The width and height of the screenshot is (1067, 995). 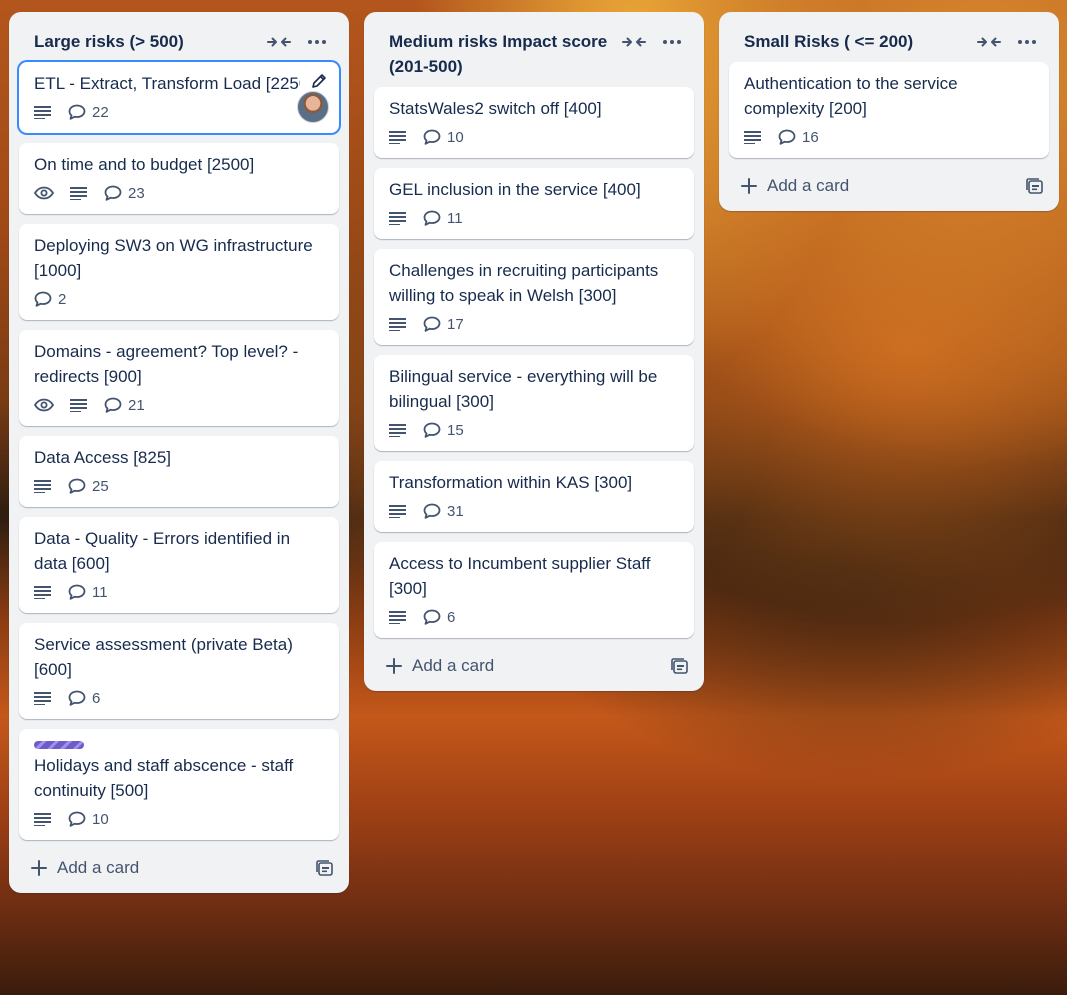 I want to click on comment-badge: 23, so click(x=124, y=193).